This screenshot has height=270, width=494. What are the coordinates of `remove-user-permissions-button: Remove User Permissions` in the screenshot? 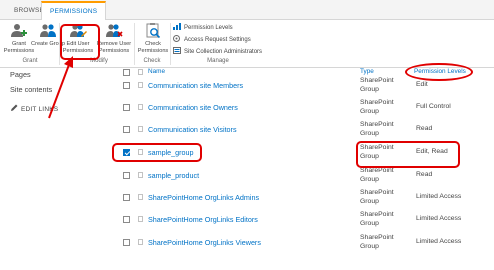 It's located at (114, 38).